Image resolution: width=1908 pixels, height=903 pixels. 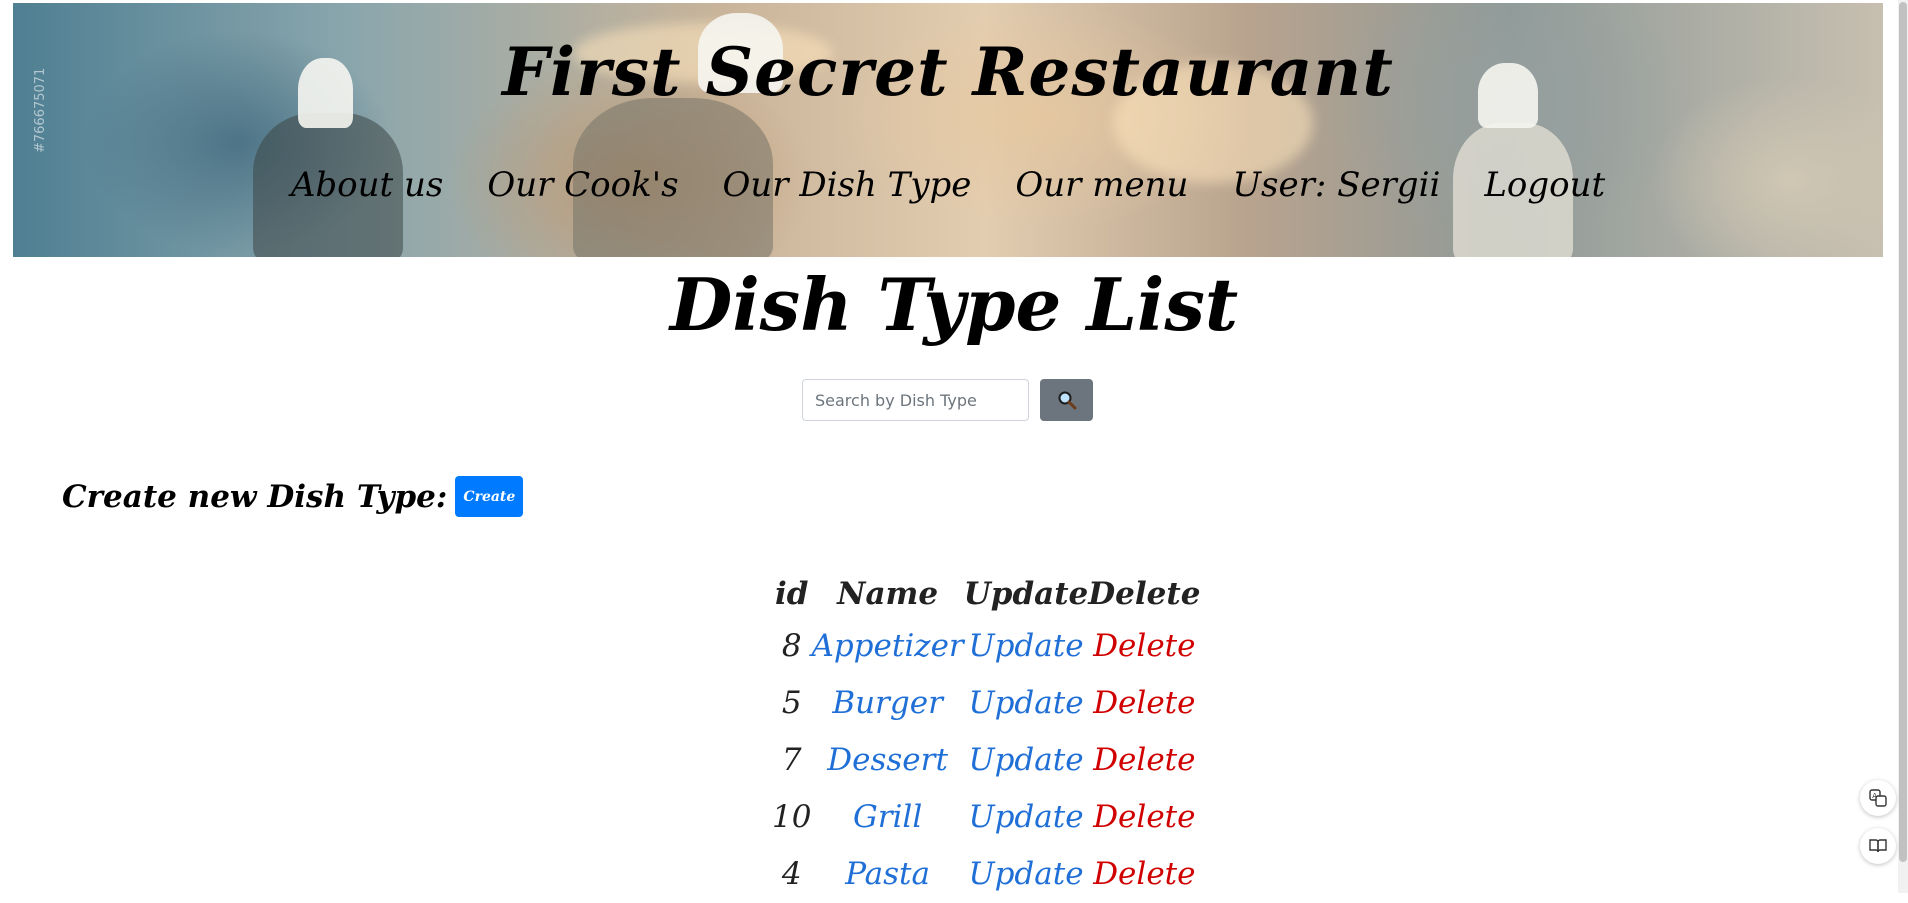 I want to click on reader-button, so click(x=1878, y=846).